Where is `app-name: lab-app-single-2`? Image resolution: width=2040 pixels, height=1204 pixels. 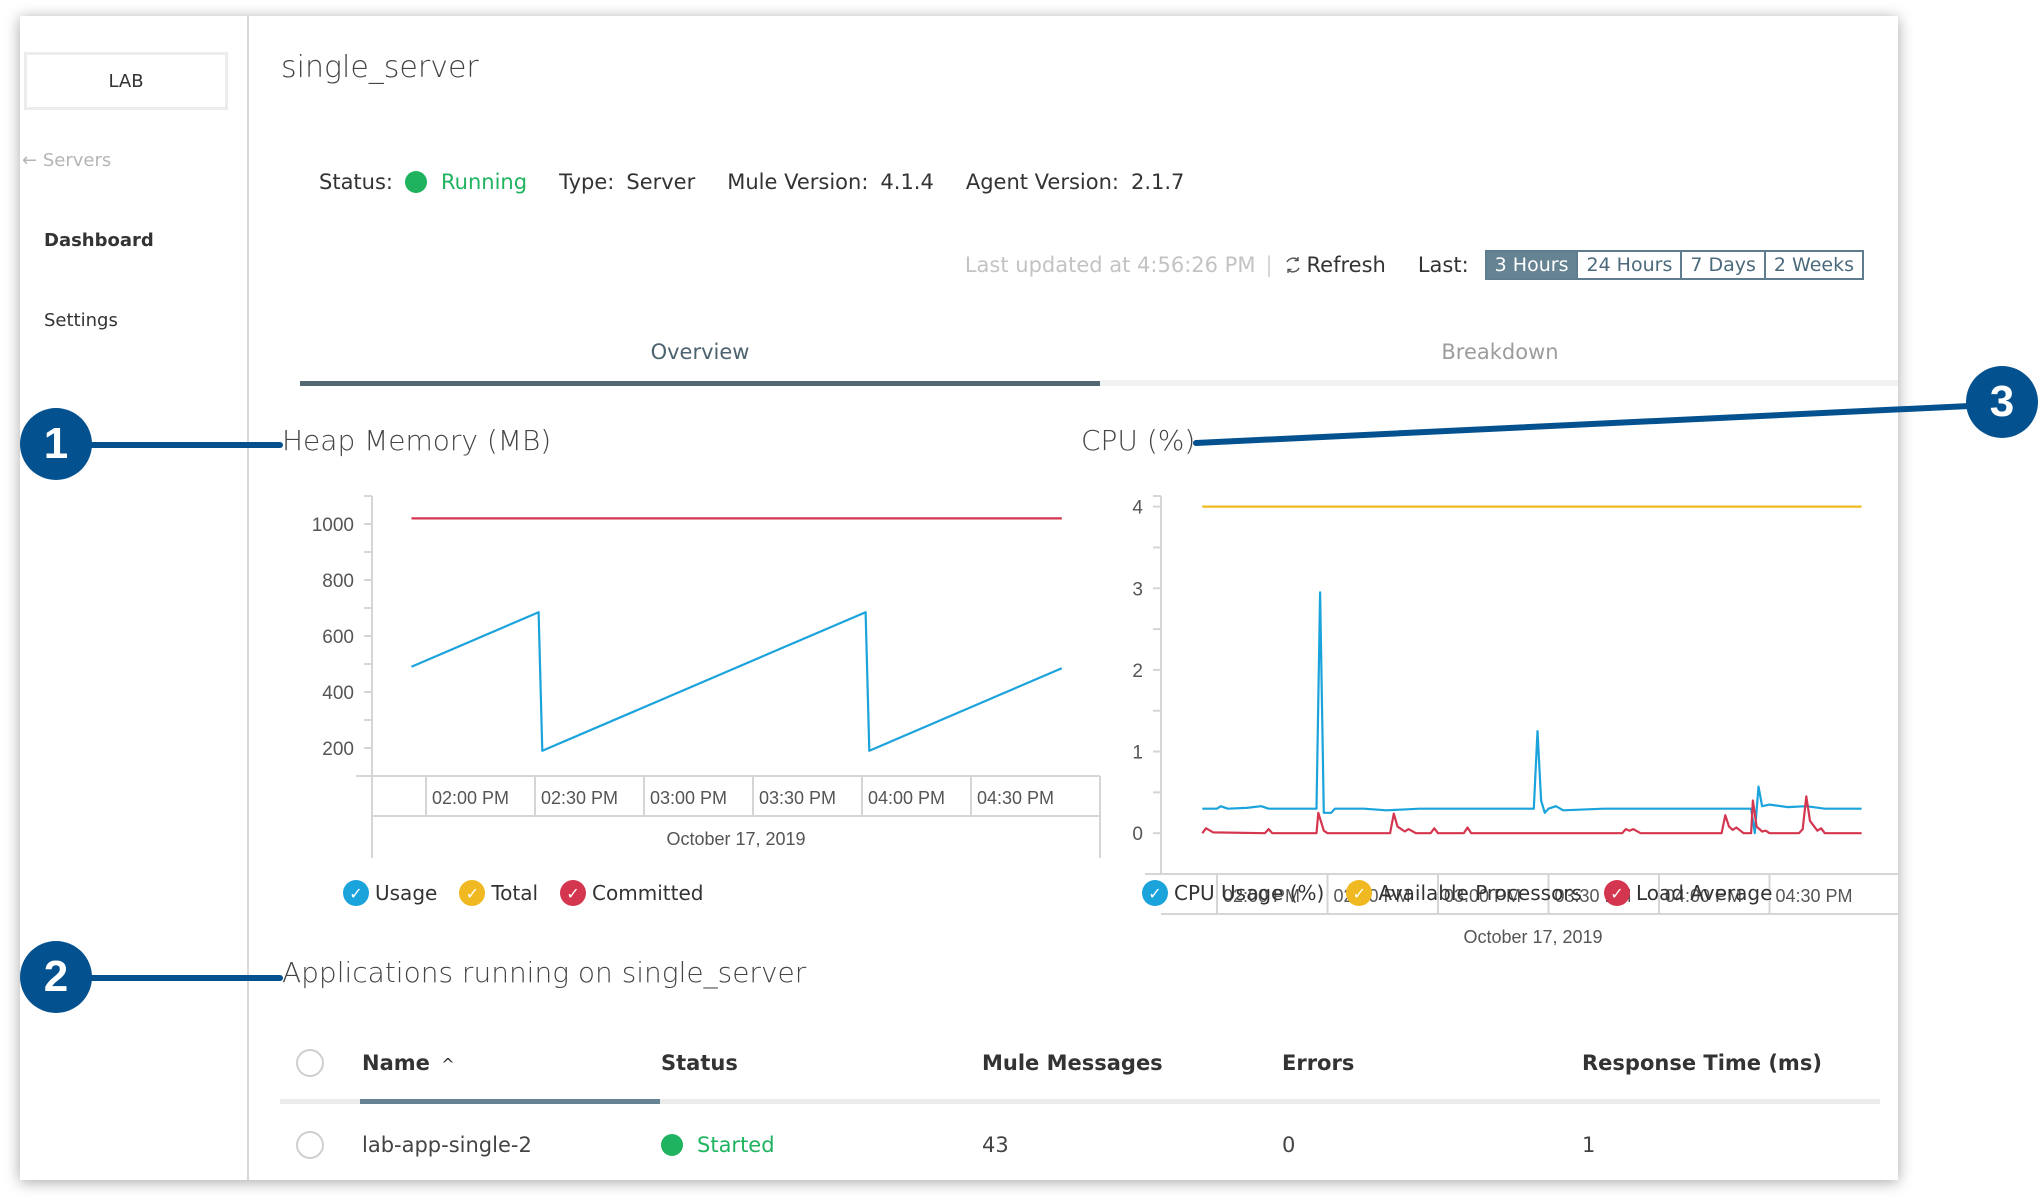
app-name: lab-app-single-2 is located at coordinates (447, 1145).